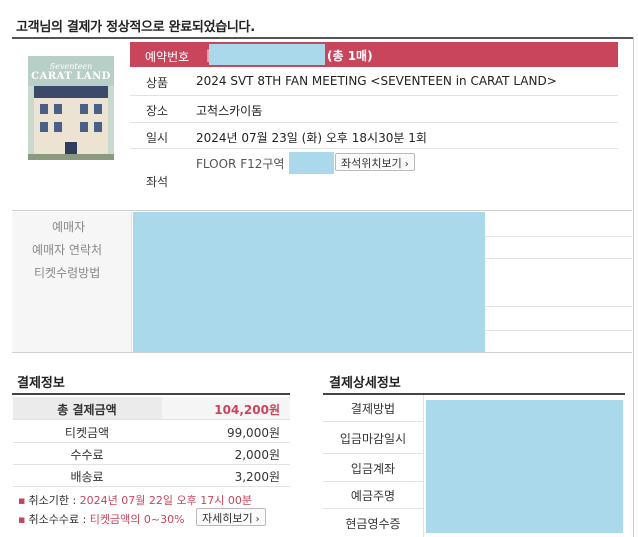 The width and height of the screenshot is (638, 537). What do you see at coordinates (423, 466) in the screenshot?
I see `detail-column-divider` at bounding box center [423, 466].